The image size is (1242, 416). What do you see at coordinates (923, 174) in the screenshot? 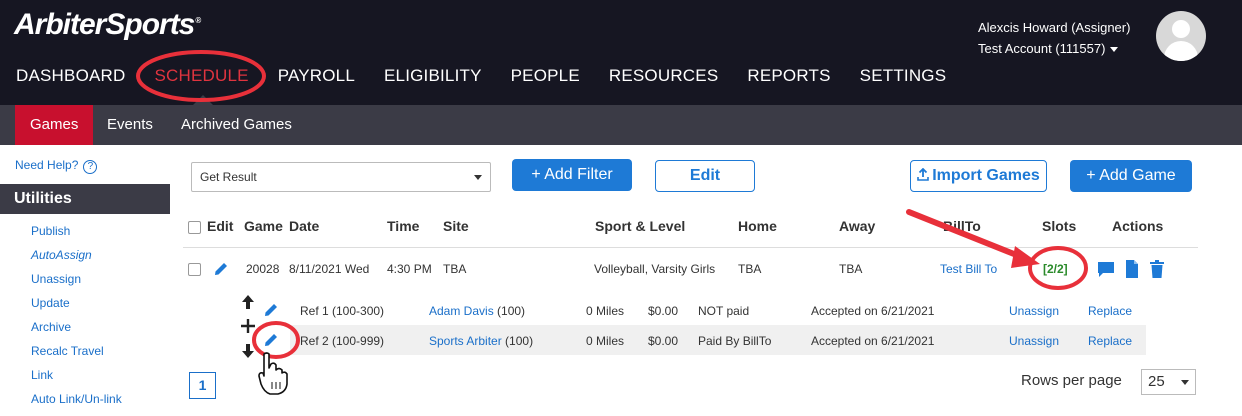
I see `upload-icon` at bounding box center [923, 174].